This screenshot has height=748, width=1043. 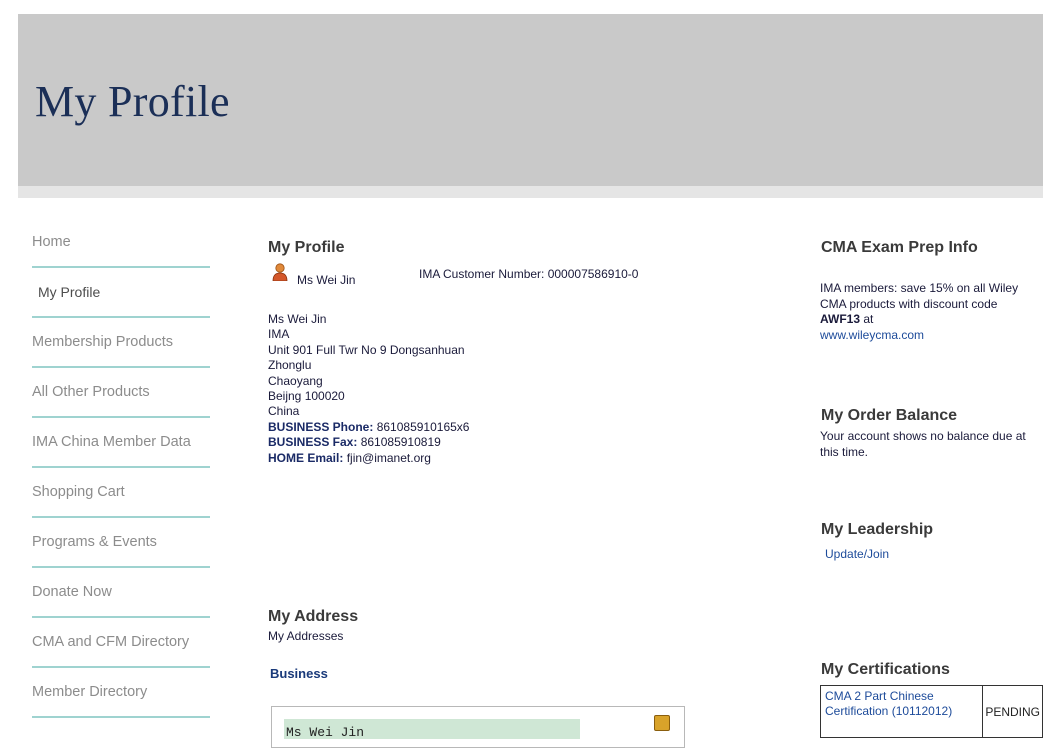 I want to click on address-line: China, so click(x=284, y=411).